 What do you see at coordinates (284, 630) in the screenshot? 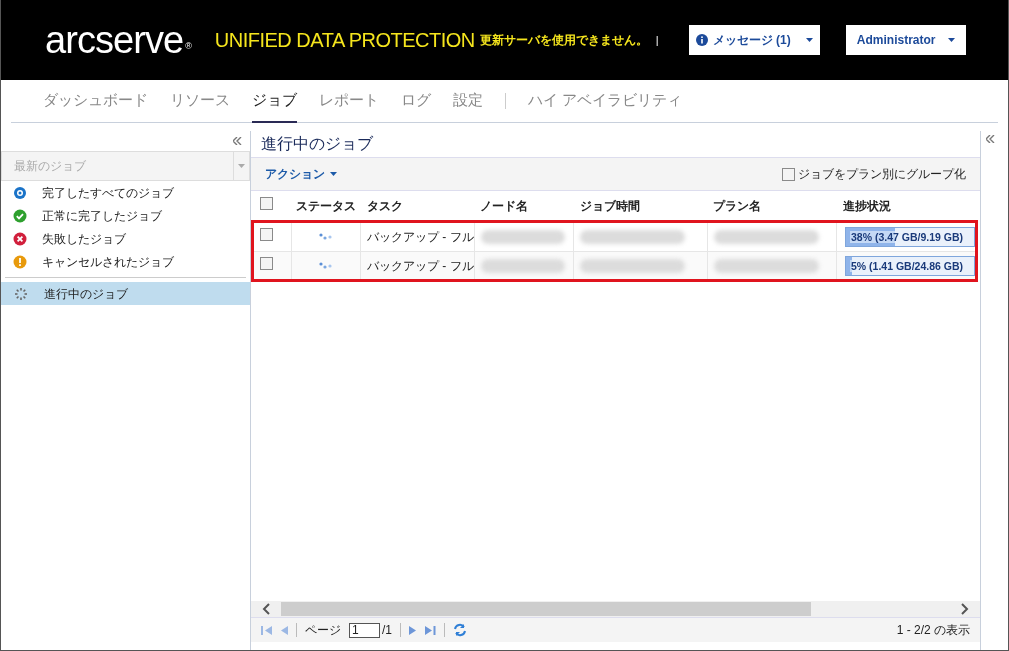
I see `previous-page-icon` at bounding box center [284, 630].